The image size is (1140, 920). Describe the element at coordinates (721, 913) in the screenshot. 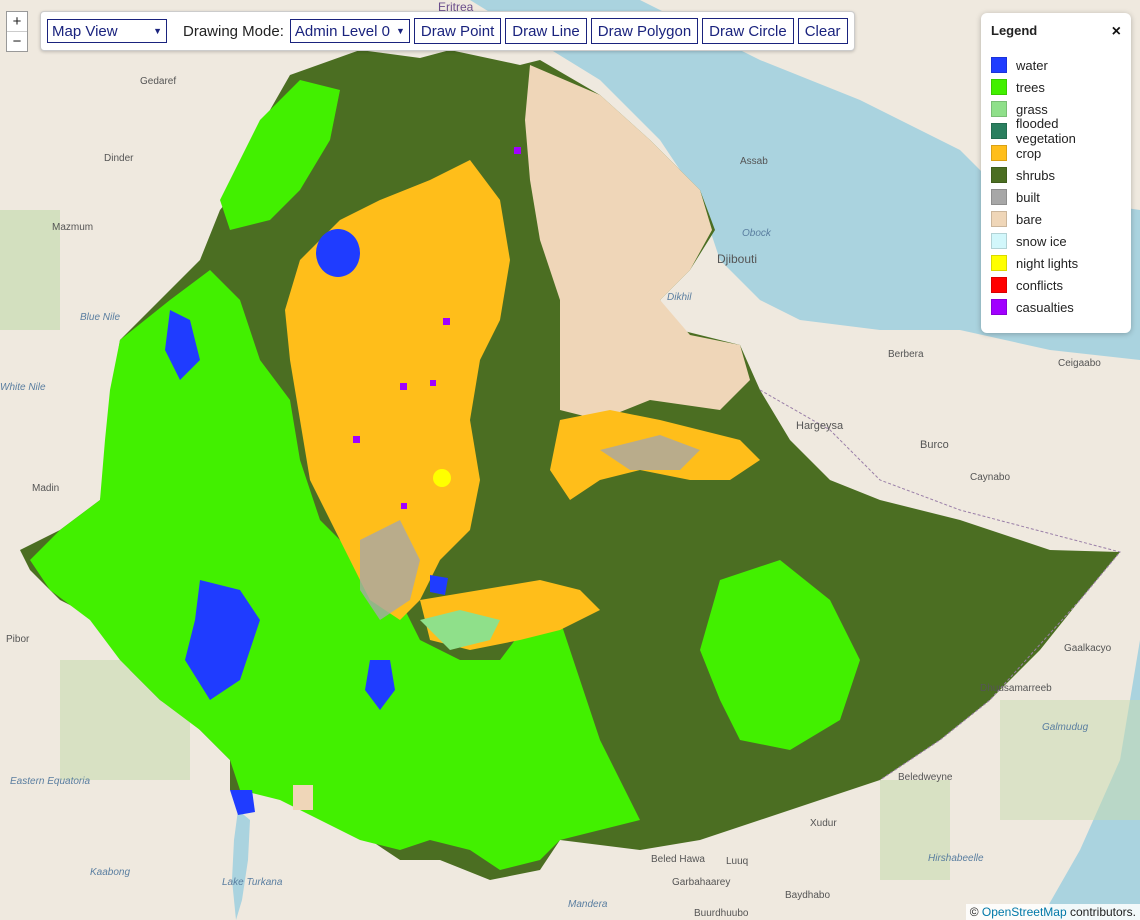

I see `place-label: Buurdhuubo` at that location.